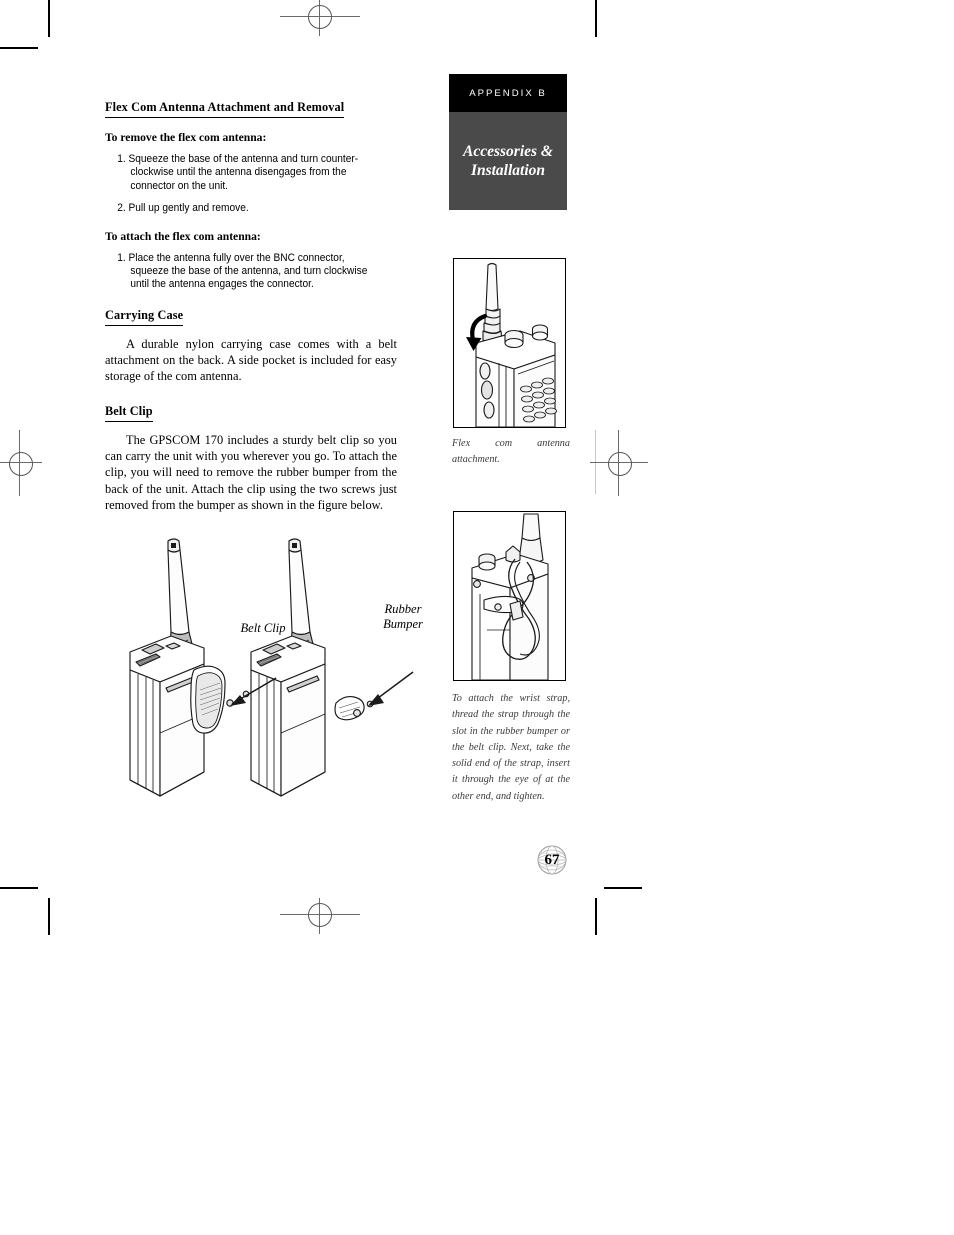 This screenshot has height=1235, width=954. Describe the element at coordinates (354, 708) in the screenshot. I see `rubber-bumper-part` at that location.